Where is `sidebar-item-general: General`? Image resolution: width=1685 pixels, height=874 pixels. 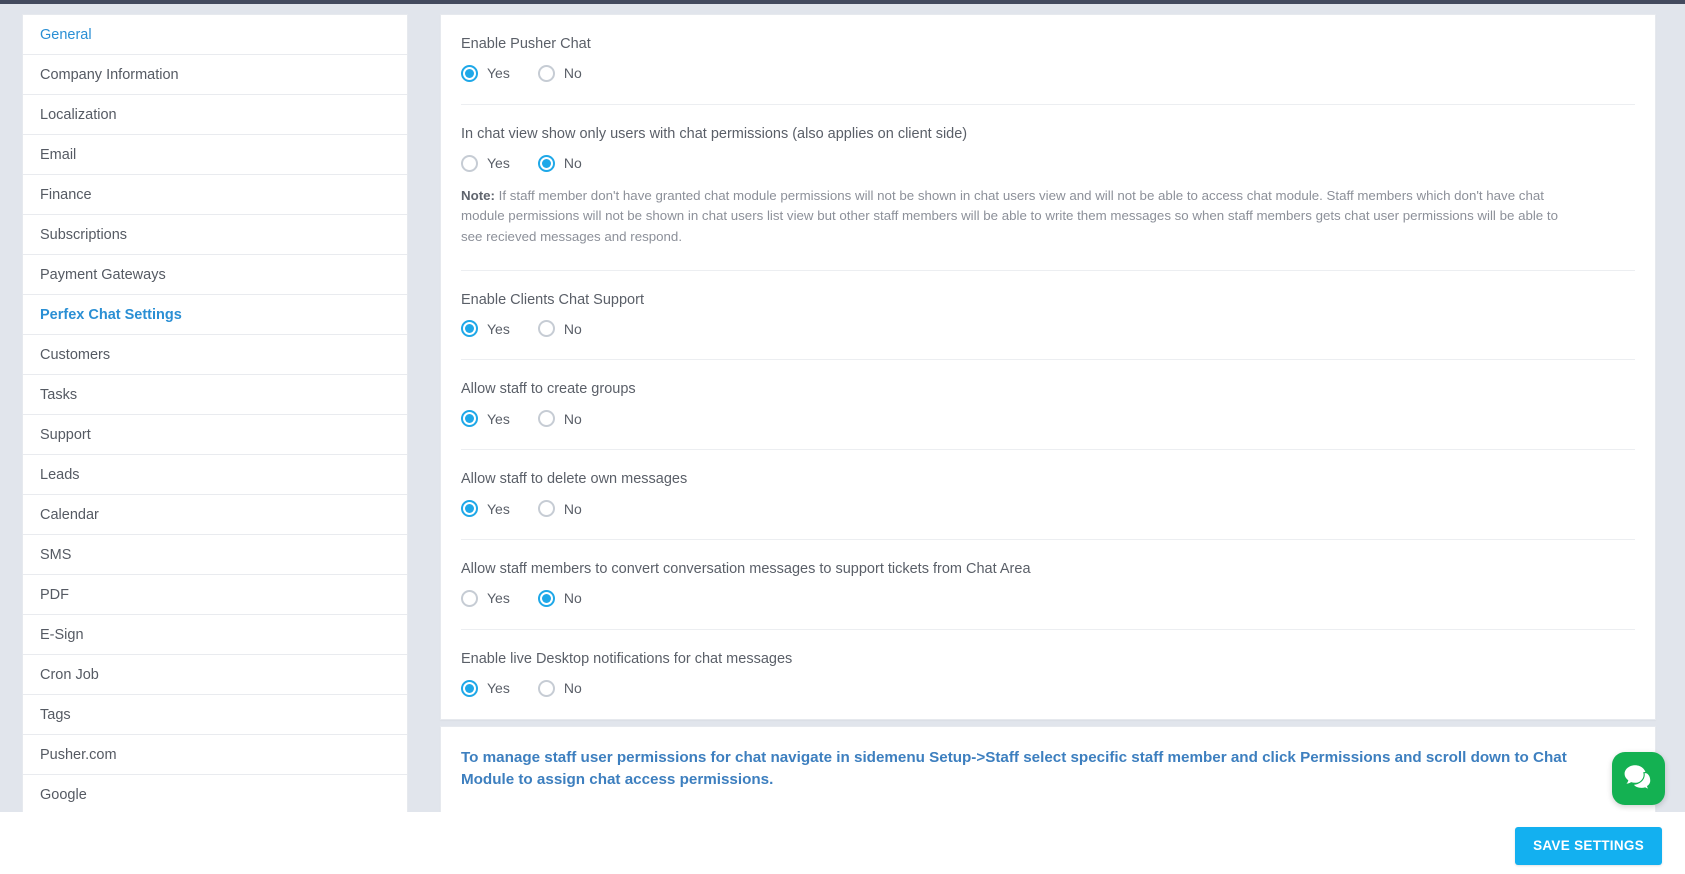
sidebar-item-general: General is located at coordinates (215, 35).